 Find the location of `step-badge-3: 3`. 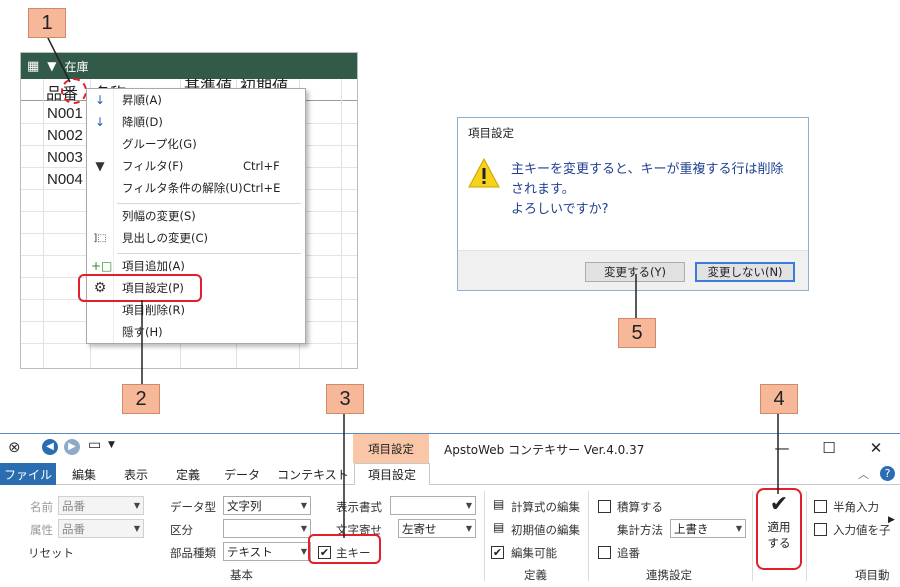

step-badge-3: 3 is located at coordinates (345, 399).